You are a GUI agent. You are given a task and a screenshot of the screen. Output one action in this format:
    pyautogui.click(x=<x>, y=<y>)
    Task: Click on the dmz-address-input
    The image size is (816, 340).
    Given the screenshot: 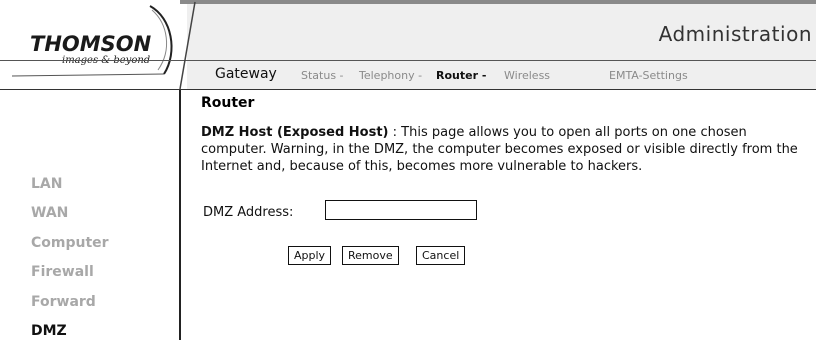 What is the action you would take?
    pyautogui.click(x=401, y=210)
    